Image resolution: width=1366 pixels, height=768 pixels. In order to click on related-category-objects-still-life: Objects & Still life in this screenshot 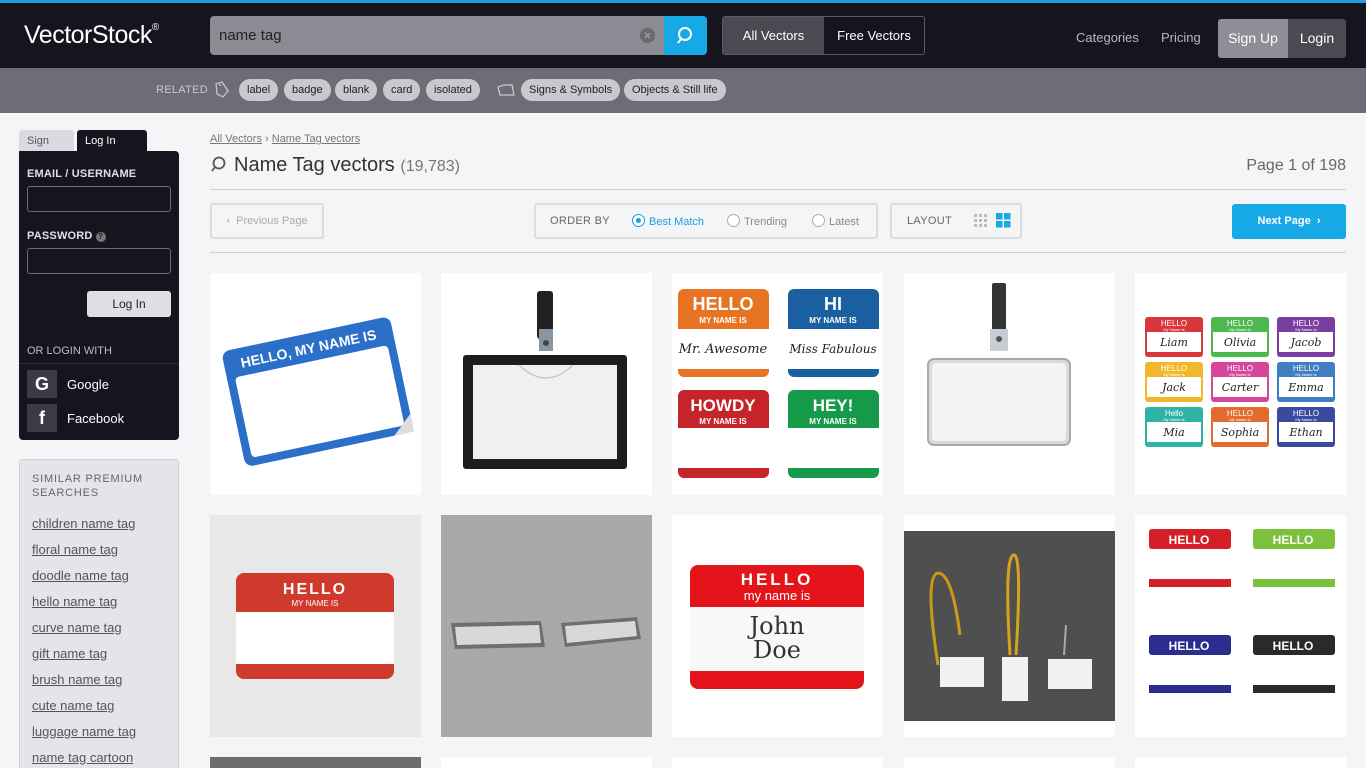, I will do `click(675, 90)`.